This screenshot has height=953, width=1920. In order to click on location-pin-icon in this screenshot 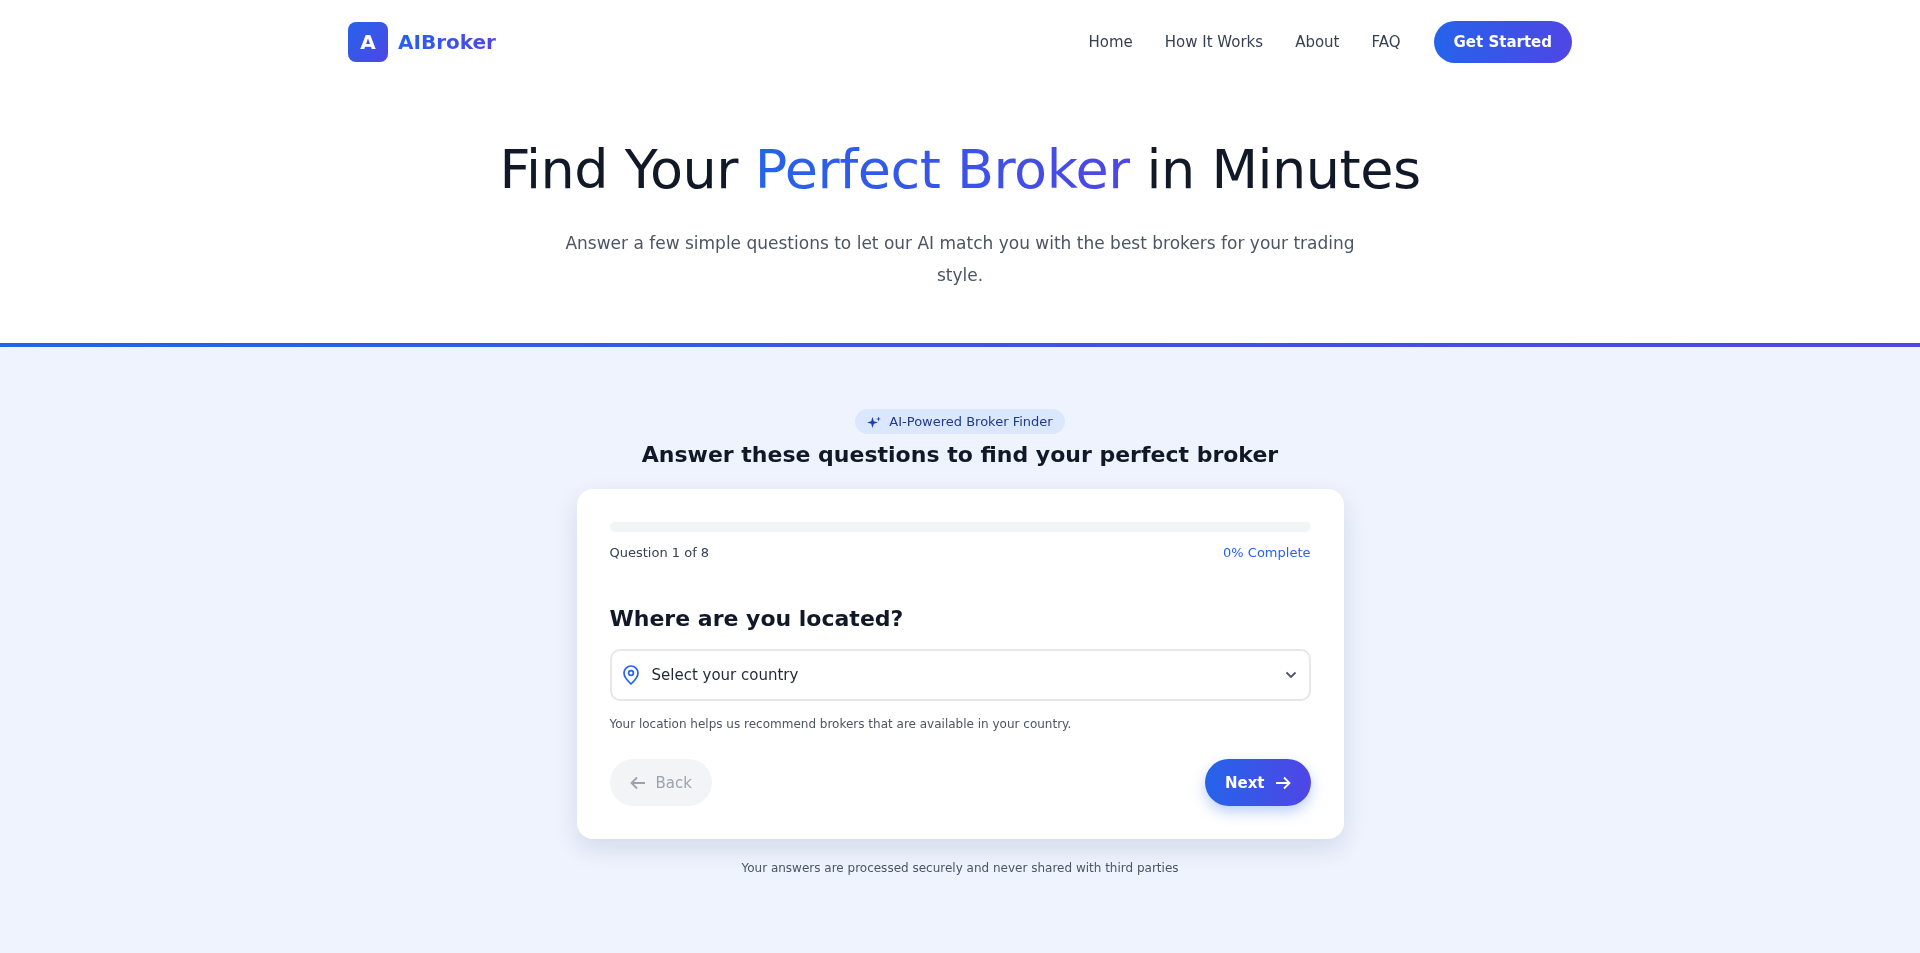, I will do `click(630, 675)`.